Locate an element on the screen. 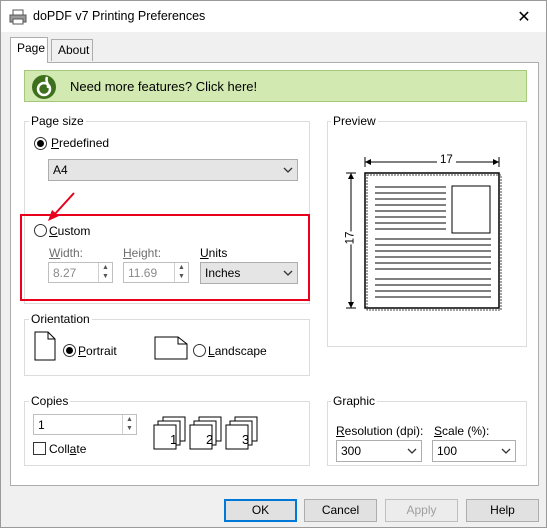  units-value: Inches is located at coordinates (223, 273).